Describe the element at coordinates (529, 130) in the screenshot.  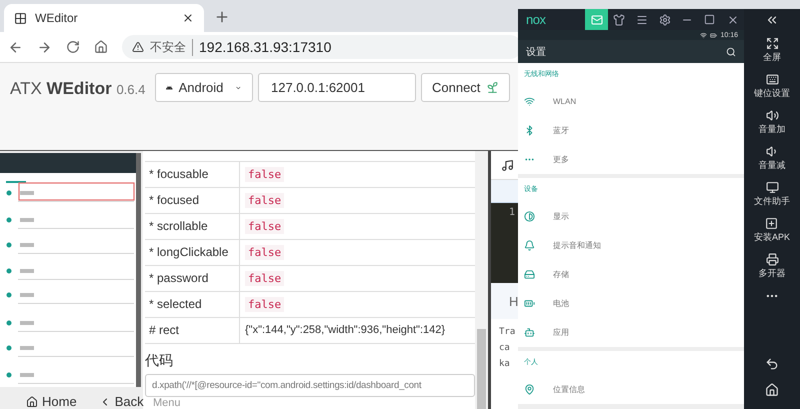
I see `bluetooth-icon` at that location.